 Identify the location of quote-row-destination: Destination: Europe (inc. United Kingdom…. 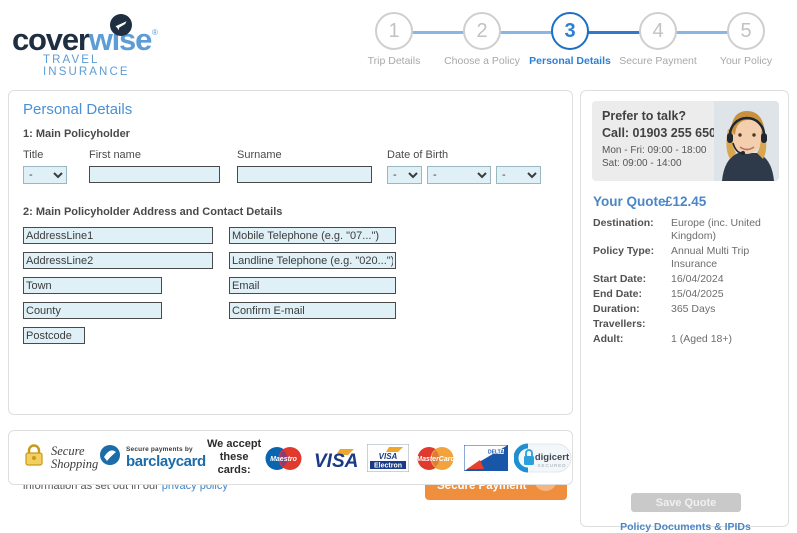
(686, 230).